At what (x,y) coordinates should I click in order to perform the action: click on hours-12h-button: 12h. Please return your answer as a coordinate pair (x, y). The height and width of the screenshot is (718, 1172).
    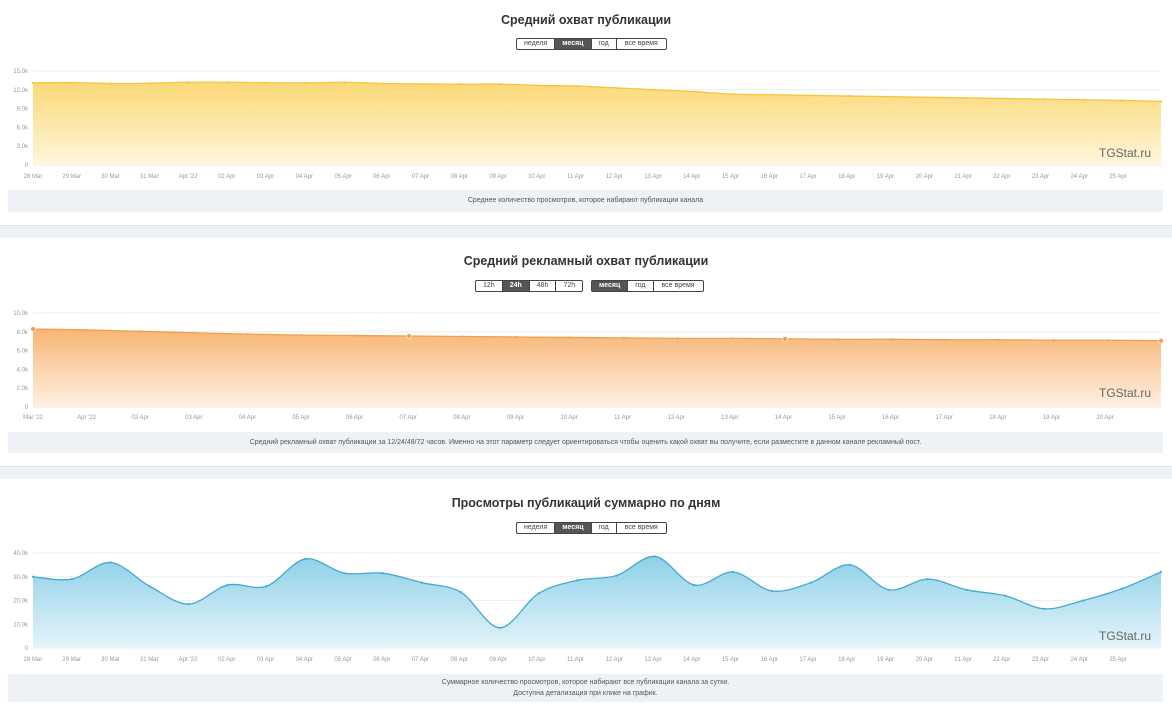
    Looking at the image, I should click on (489, 286).